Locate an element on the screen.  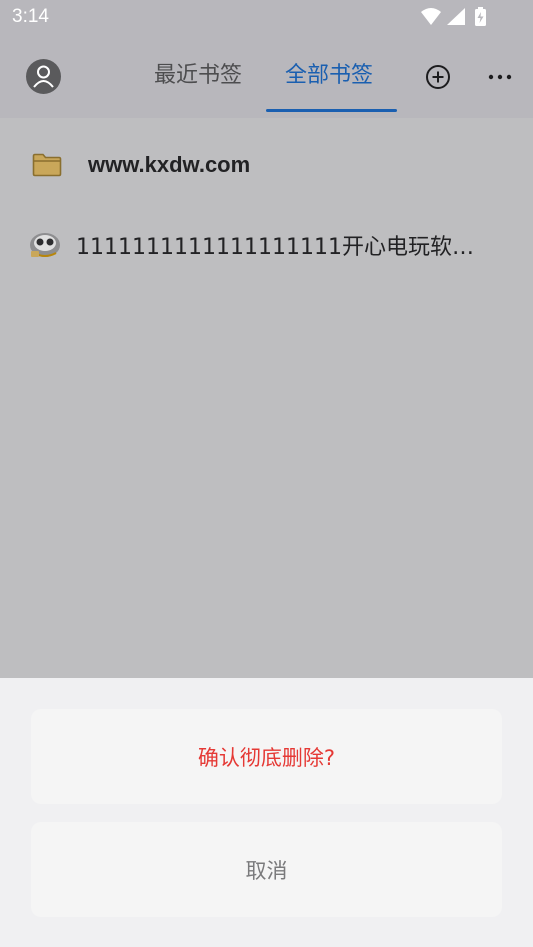
active-tab-indicator is located at coordinates (331, 110).